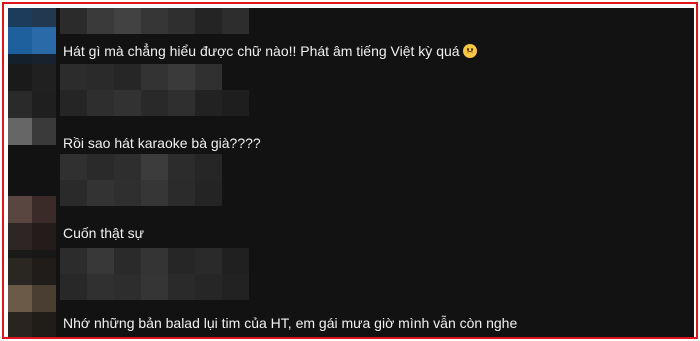  Describe the element at coordinates (469, 51) in the screenshot. I see `disappointed-face-emoji-icon` at that location.